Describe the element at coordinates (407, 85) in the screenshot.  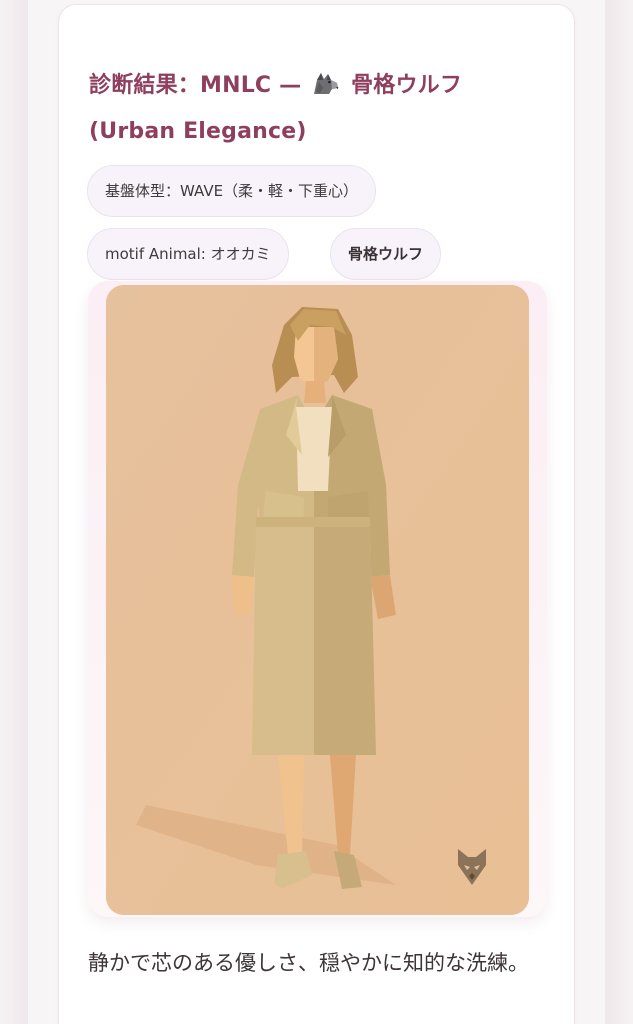
I see `title-type: 骨格ウルフ` at that location.